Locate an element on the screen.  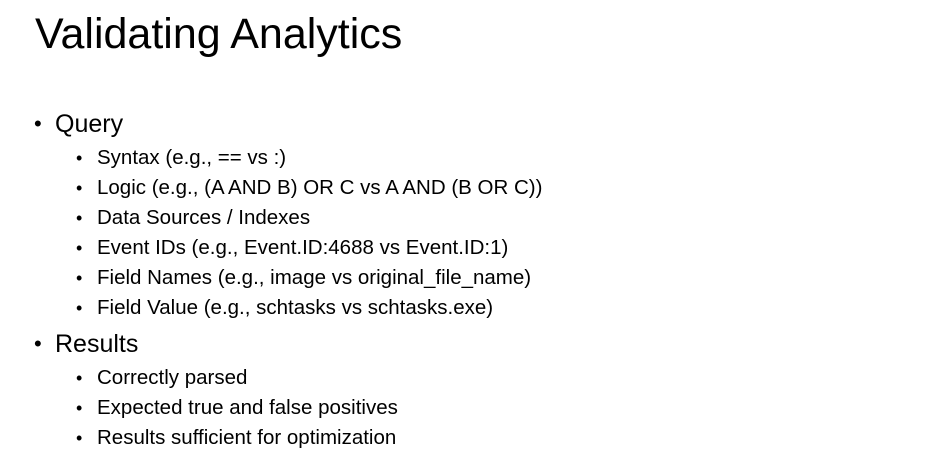
list-item-text: Syntax (e.g., == vs :) is located at coordinates (192, 157).